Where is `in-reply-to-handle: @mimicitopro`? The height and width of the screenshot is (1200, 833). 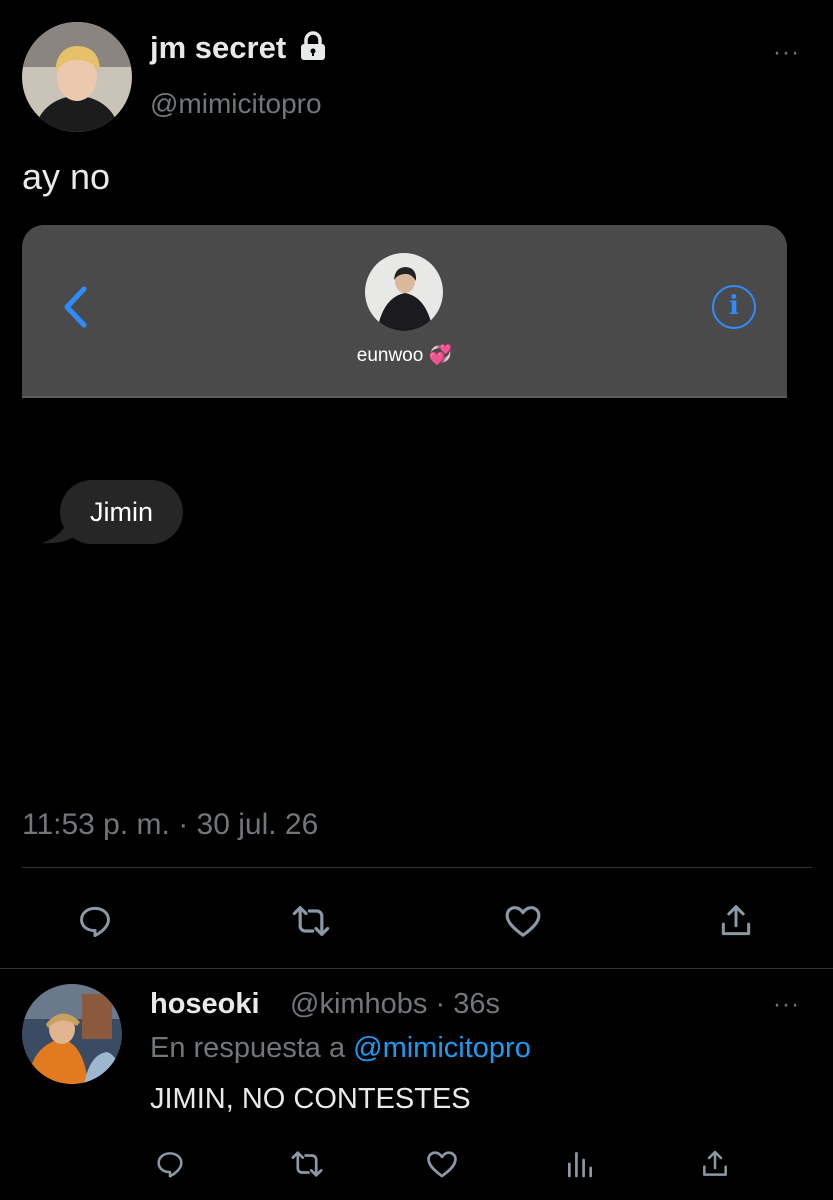 in-reply-to-handle: @mimicitopro is located at coordinates (442, 1048).